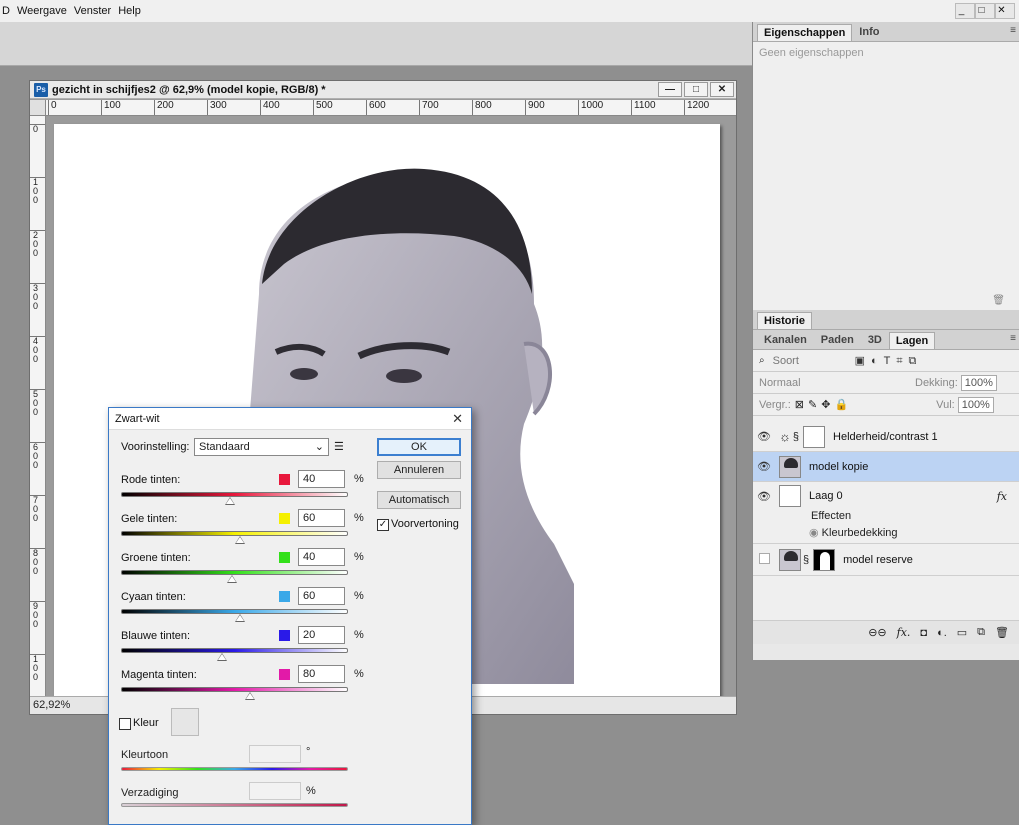 The height and width of the screenshot is (825, 1019). I want to click on ruler-tick: 600, so click(376, 107).